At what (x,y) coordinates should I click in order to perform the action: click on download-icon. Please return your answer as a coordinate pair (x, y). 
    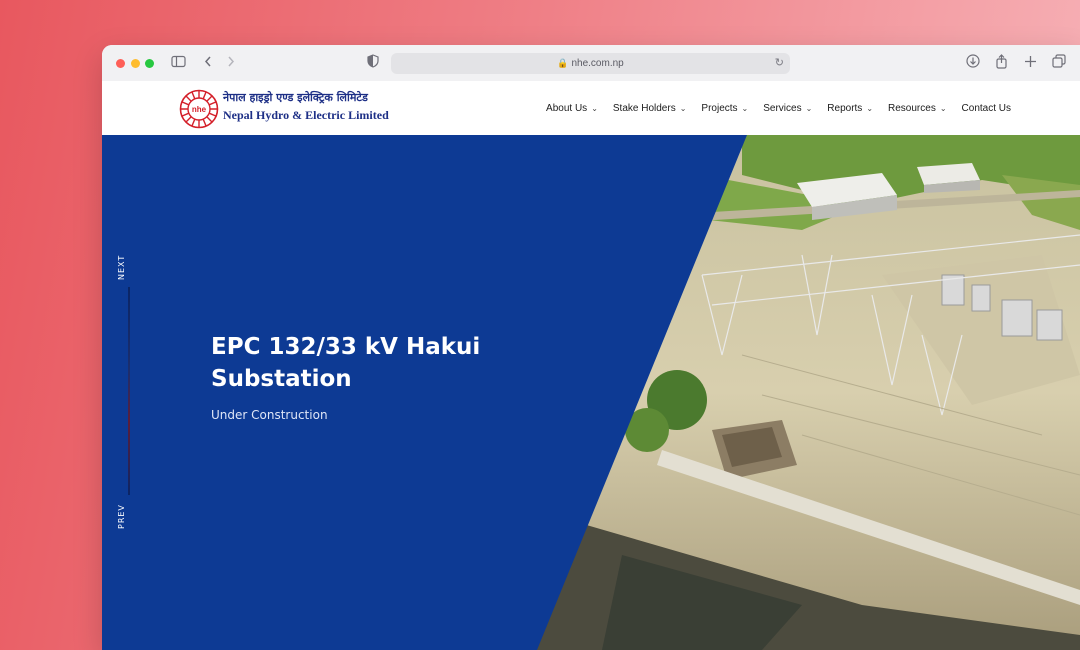
    Looking at the image, I should click on (973, 63).